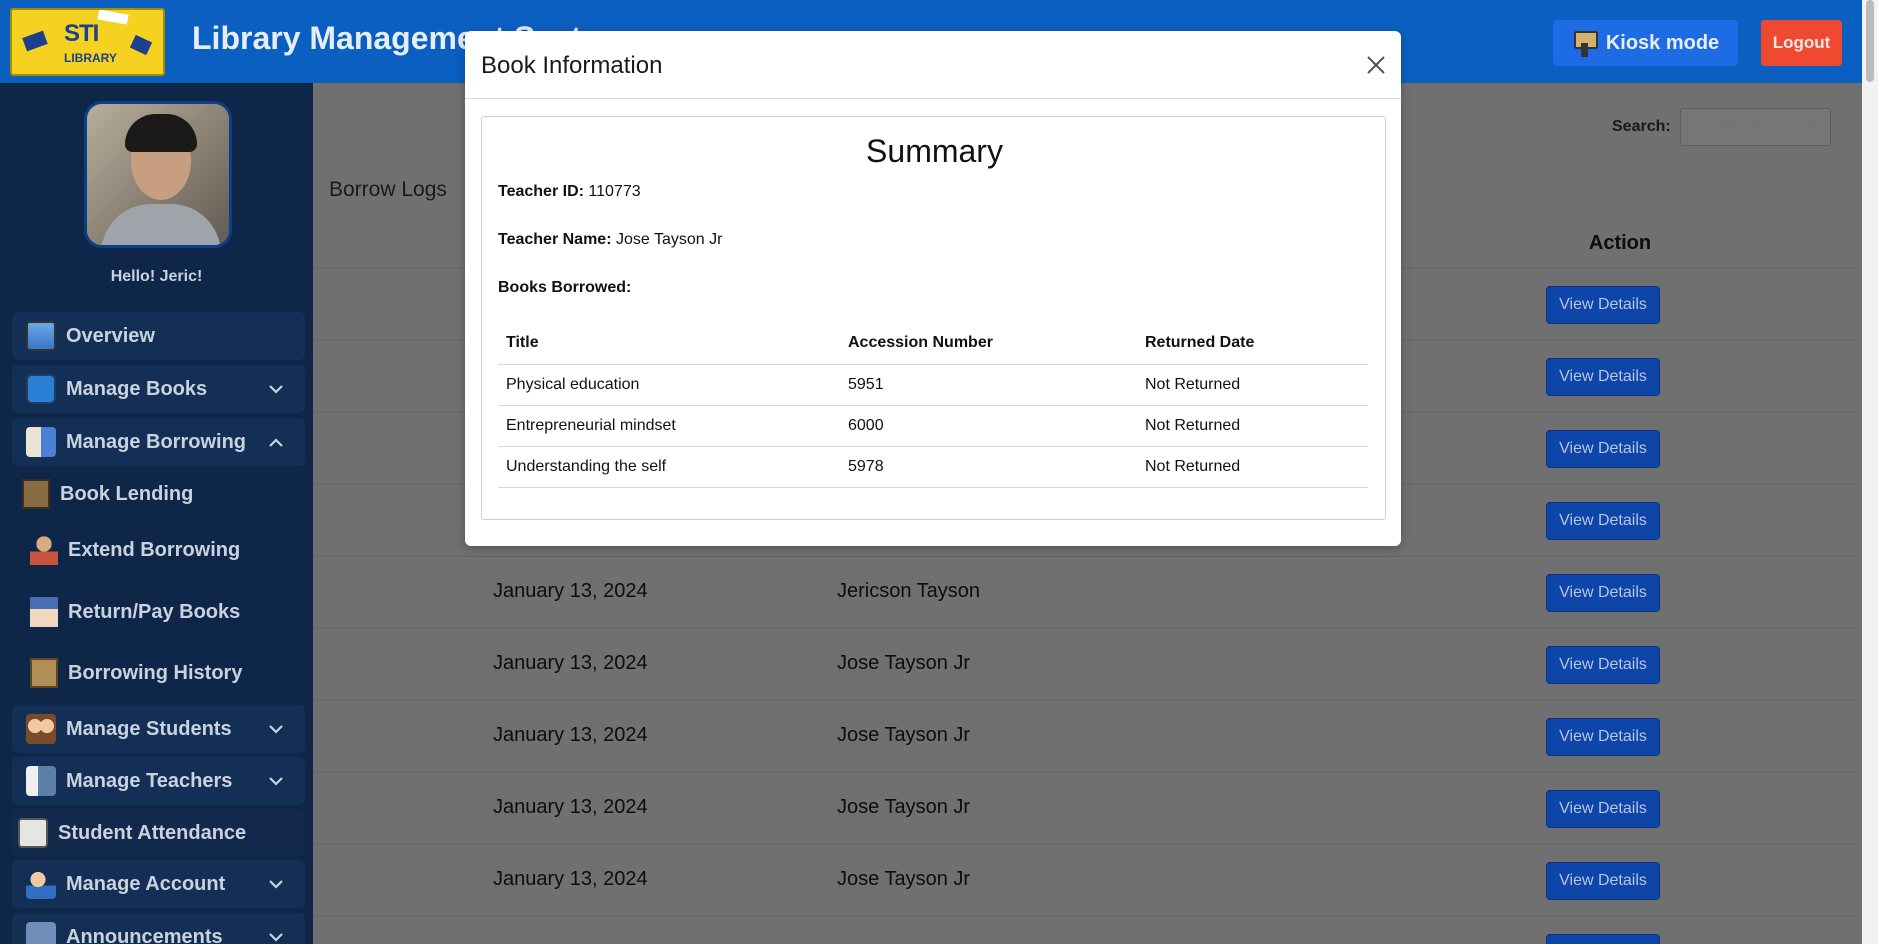 Image resolution: width=1878 pixels, height=944 pixels. I want to click on close-icon, so click(1376, 65).